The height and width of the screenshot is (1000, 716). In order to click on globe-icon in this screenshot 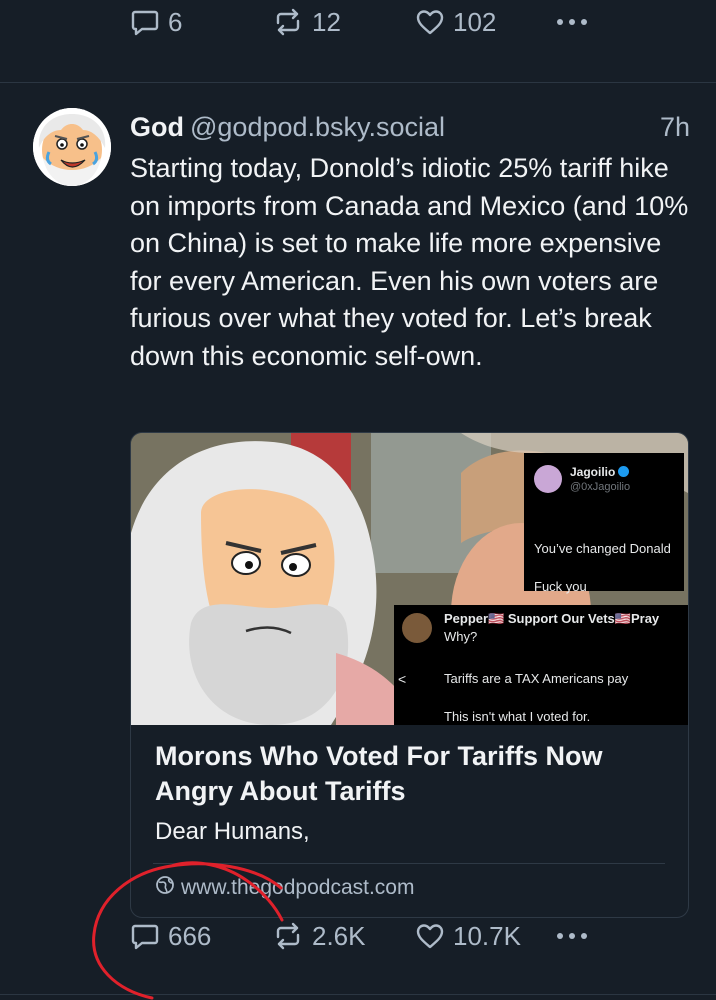, I will do `click(165, 888)`.